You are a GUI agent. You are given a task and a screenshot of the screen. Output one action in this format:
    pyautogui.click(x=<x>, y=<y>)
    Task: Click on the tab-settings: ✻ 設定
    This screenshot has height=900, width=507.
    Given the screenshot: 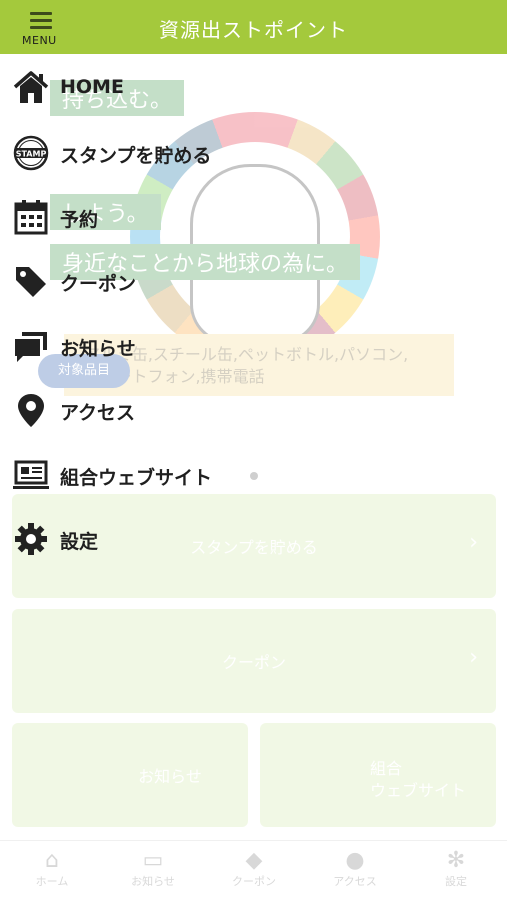 What is the action you would take?
    pyautogui.click(x=456, y=869)
    